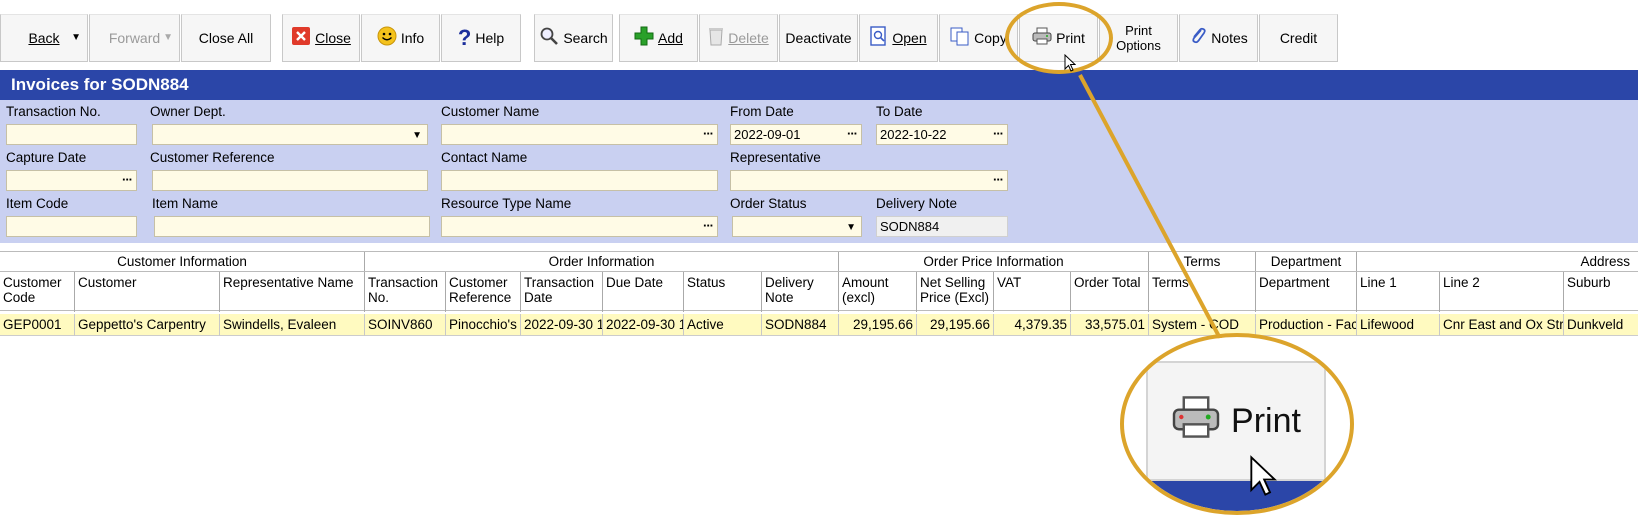 This screenshot has height=515, width=1638. What do you see at coordinates (483, 292) in the screenshot?
I see `col-customer-reference: Customer Reference` at bounding box center [483, 292].